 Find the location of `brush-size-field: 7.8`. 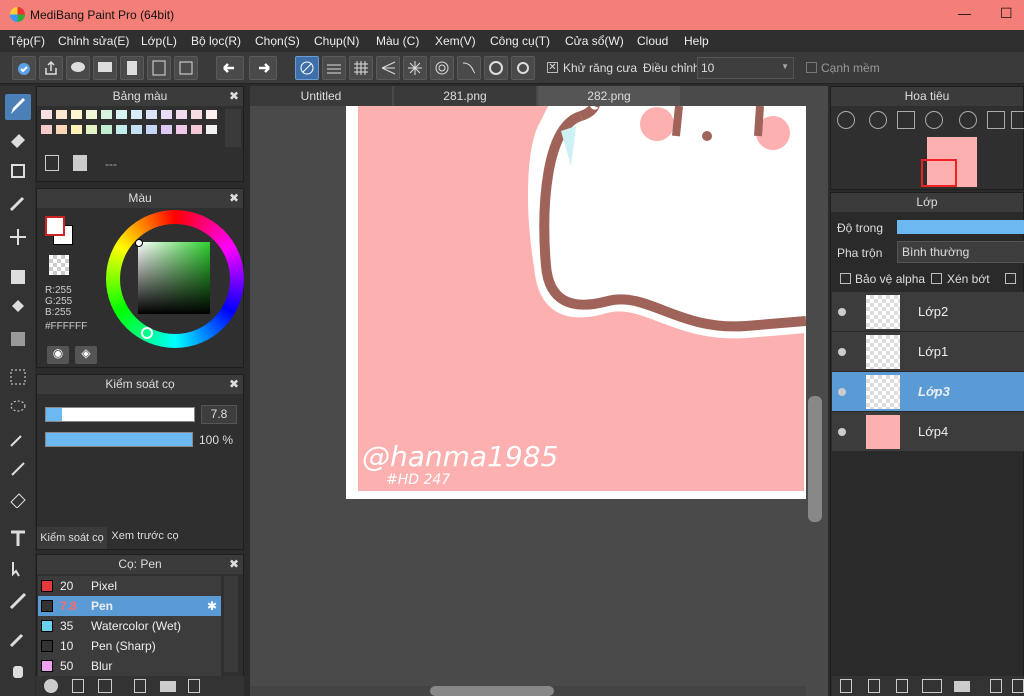

brush-size-field: 7.8 is located at coordinates (219, 414).